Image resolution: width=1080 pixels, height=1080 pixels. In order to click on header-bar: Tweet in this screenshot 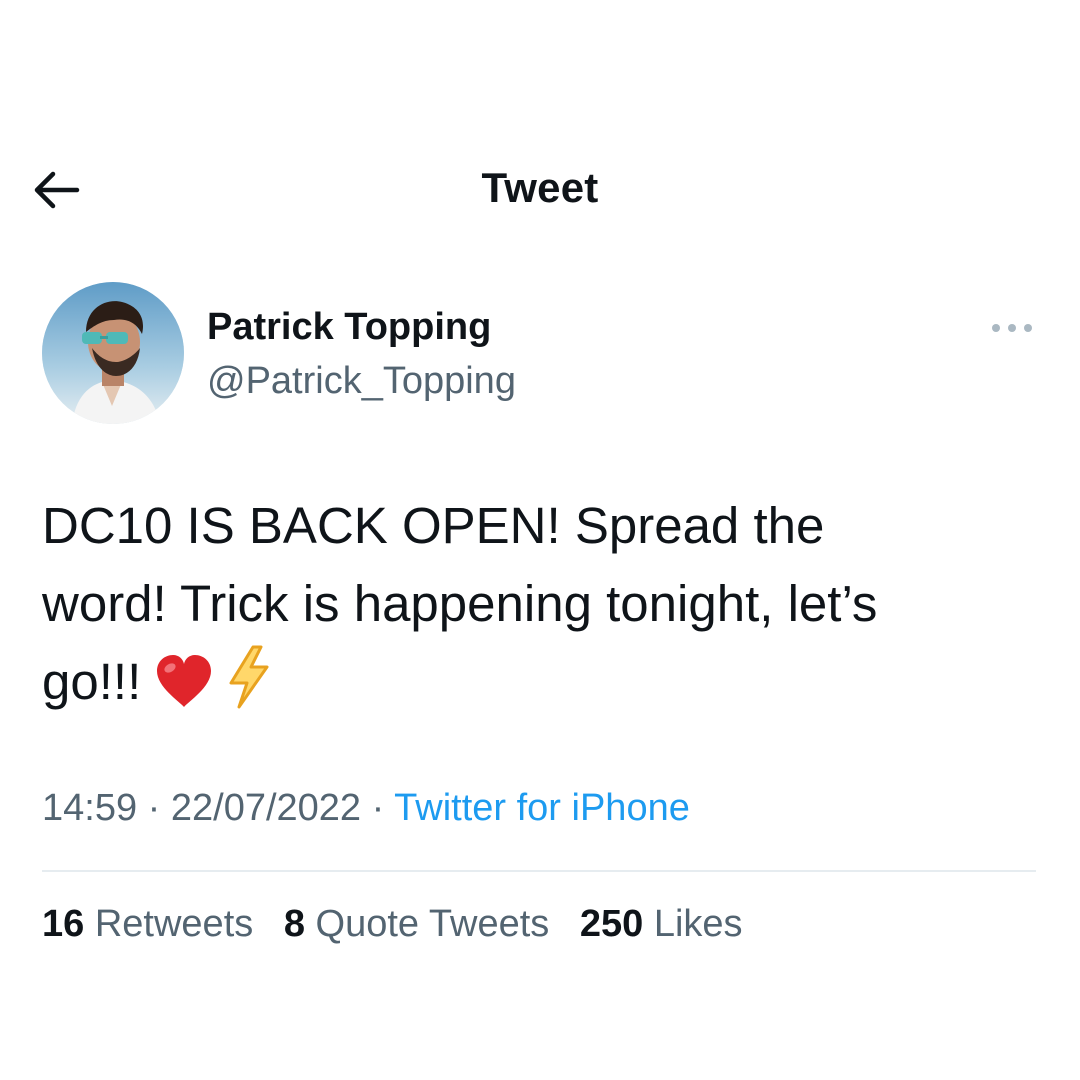, I will do `click(540, 190)`.